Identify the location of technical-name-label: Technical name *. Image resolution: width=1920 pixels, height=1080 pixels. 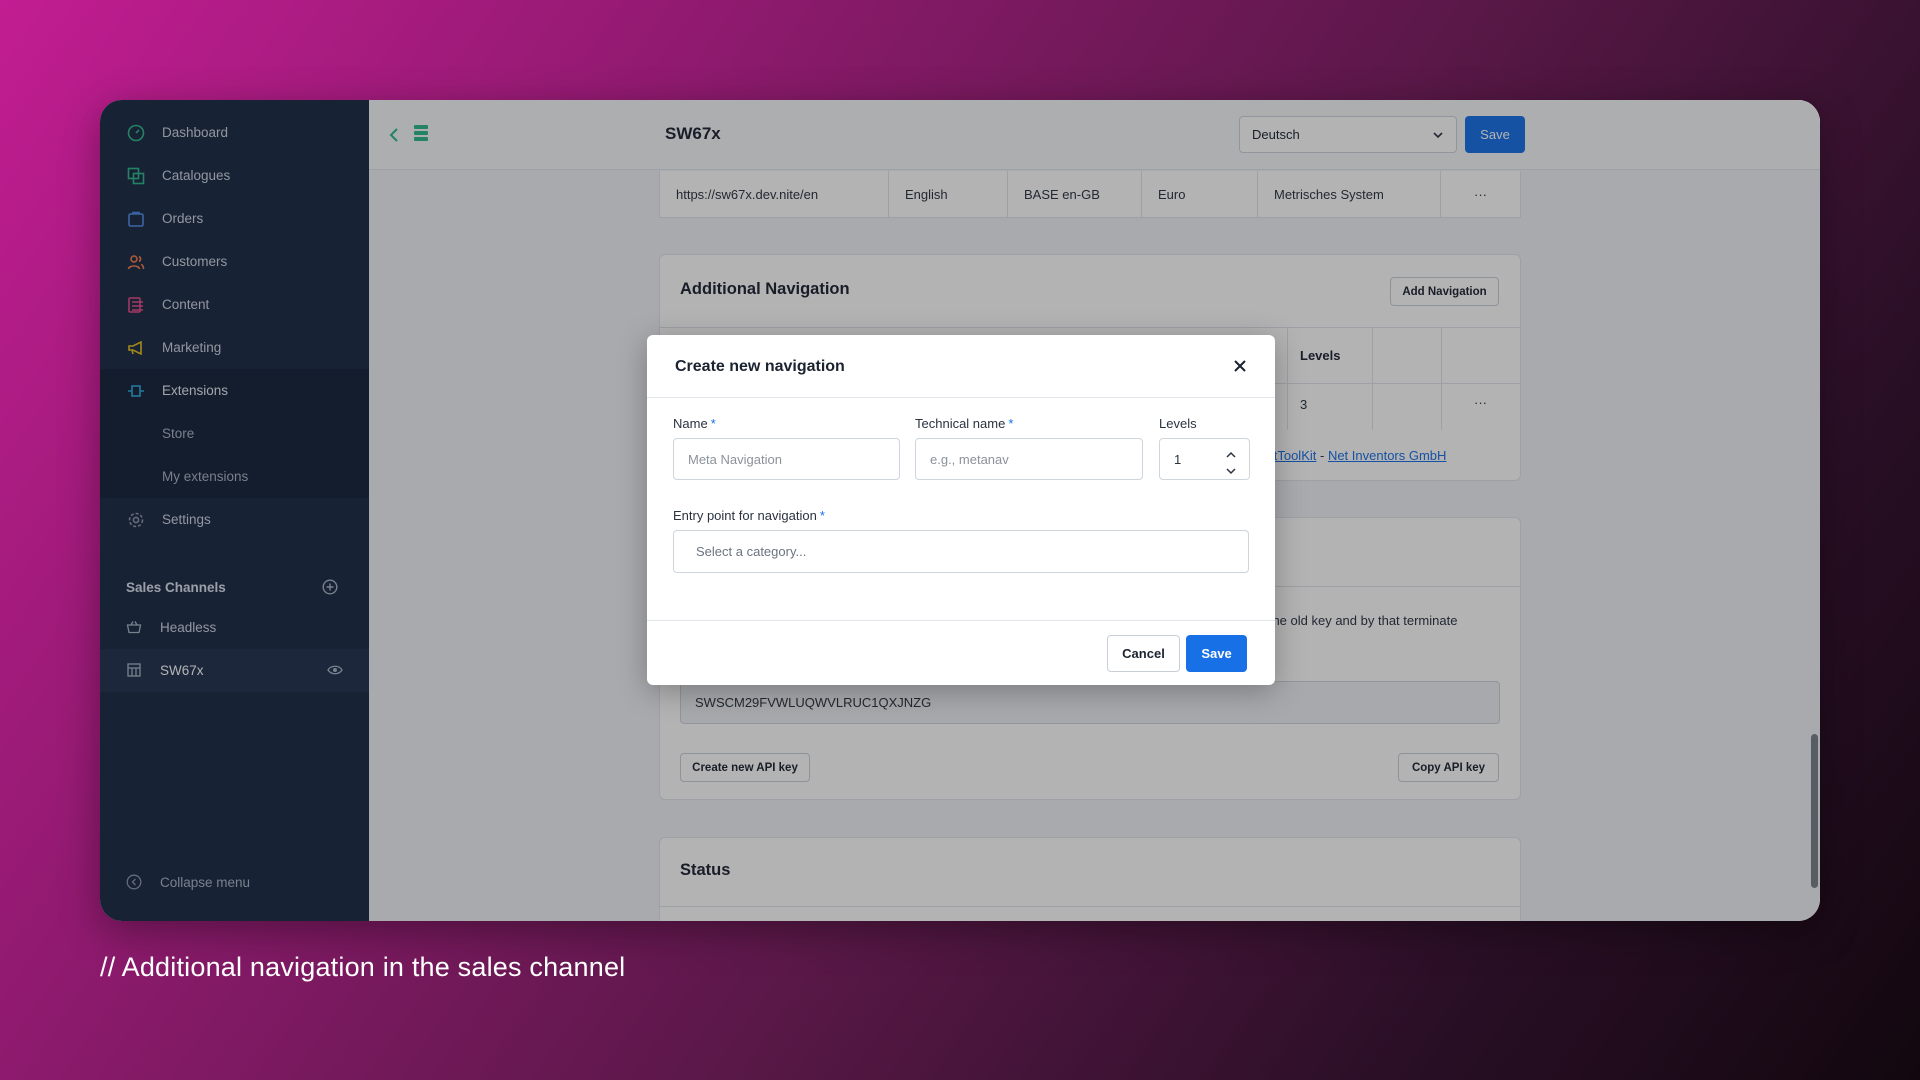
(964, 423).